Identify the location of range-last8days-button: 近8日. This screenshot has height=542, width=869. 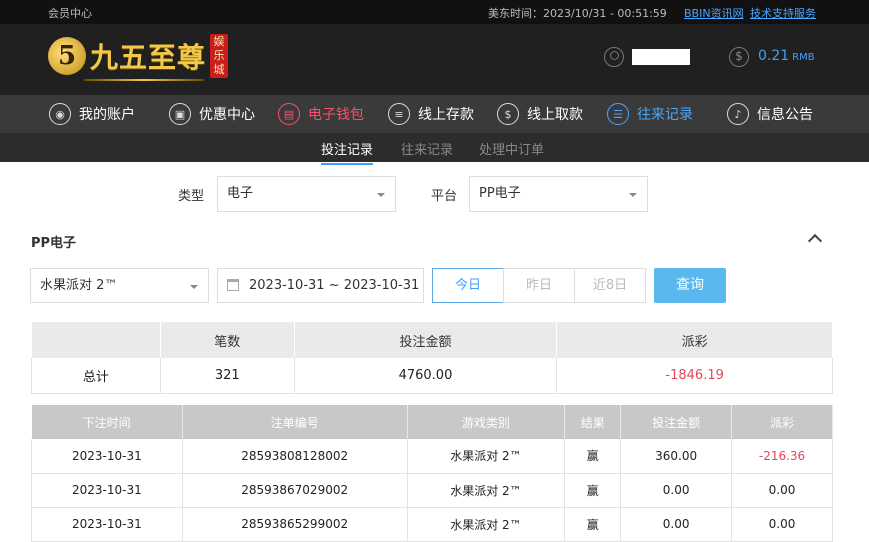
(610, 285).